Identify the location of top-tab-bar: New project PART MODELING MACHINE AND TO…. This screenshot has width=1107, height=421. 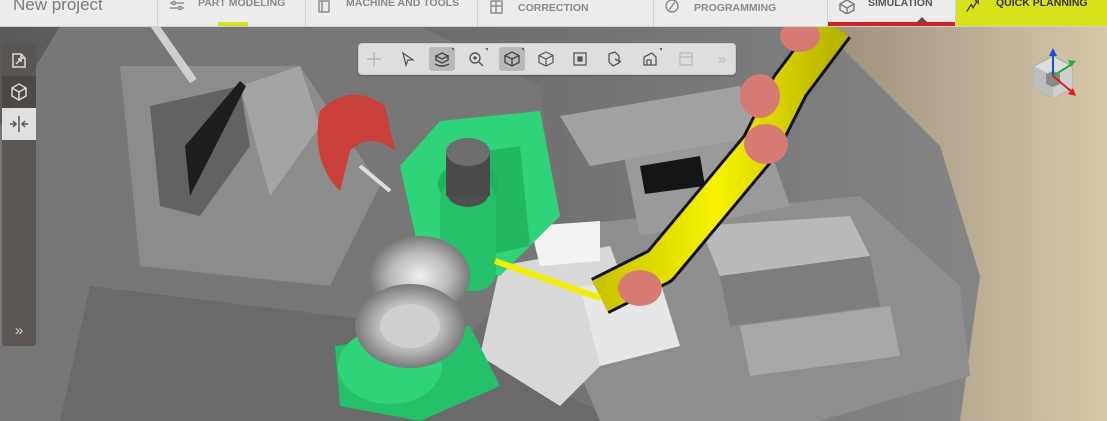
(553, 13).